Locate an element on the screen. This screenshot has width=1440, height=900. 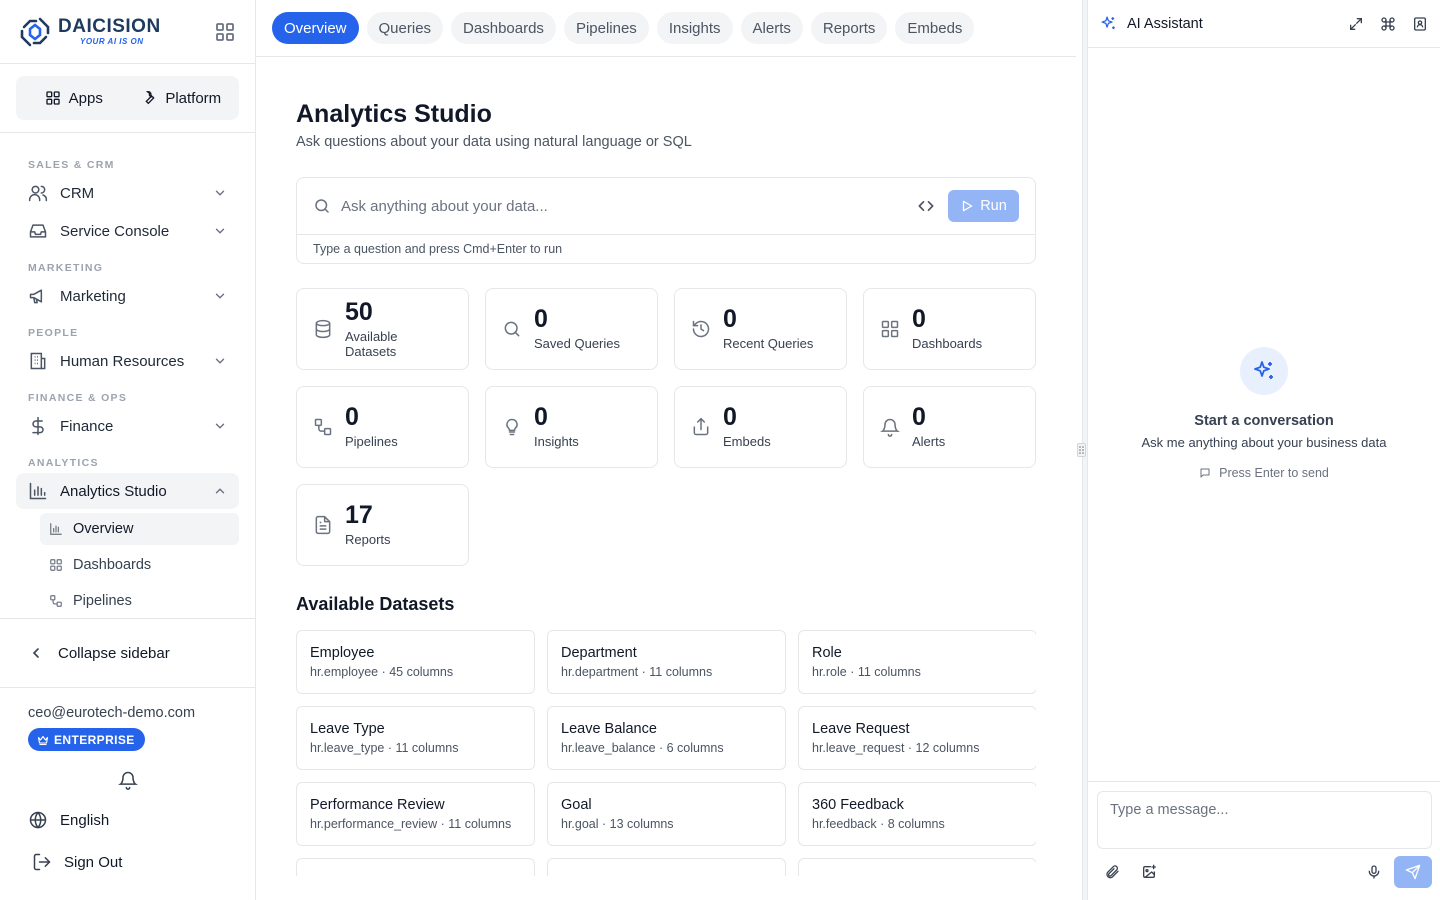
user-email: ceo@eurotech-demo.com is located at coordinates (112, 713).